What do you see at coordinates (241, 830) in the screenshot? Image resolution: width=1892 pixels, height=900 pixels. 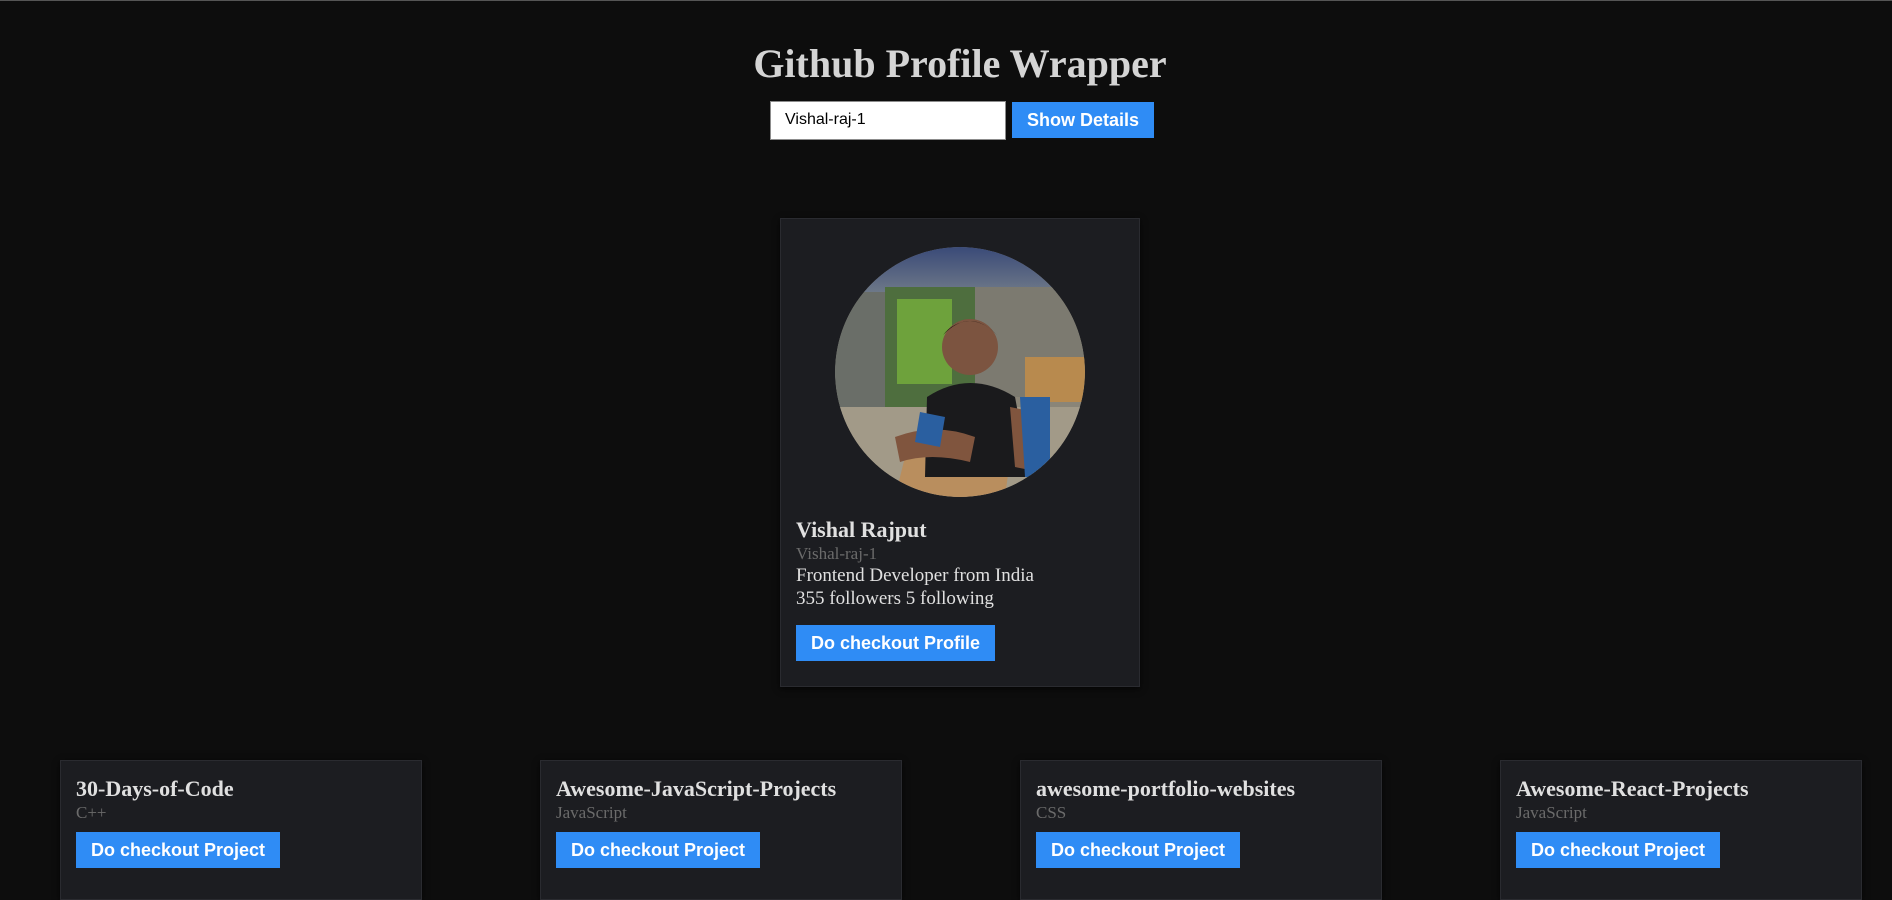 I see `repo-card: 30-Days-of-Code C++ Do checkout Project` at bounding box center [241, 830].